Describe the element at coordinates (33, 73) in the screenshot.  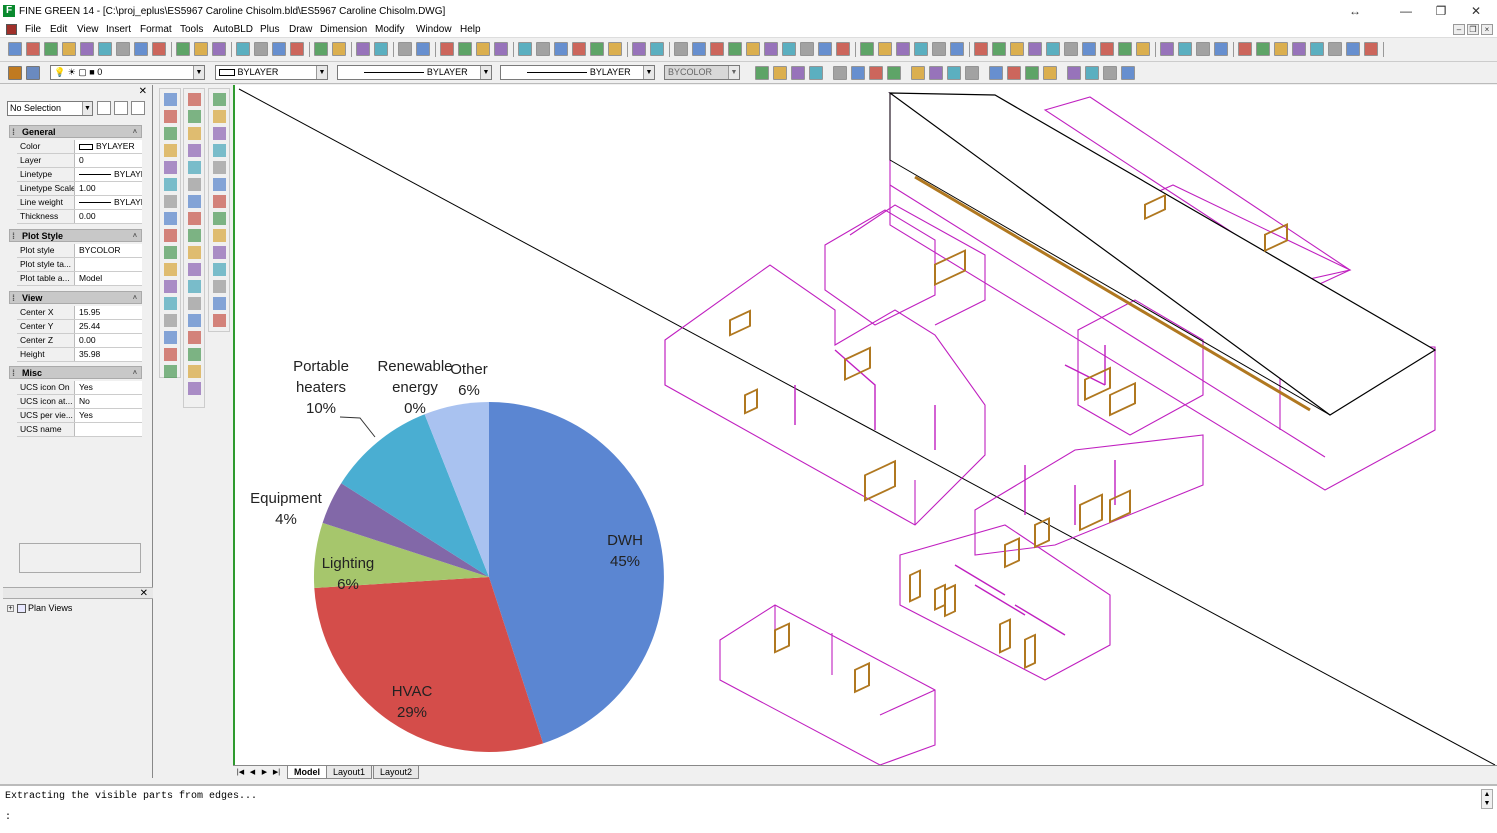
I see `layer-previous-icon` at that location.